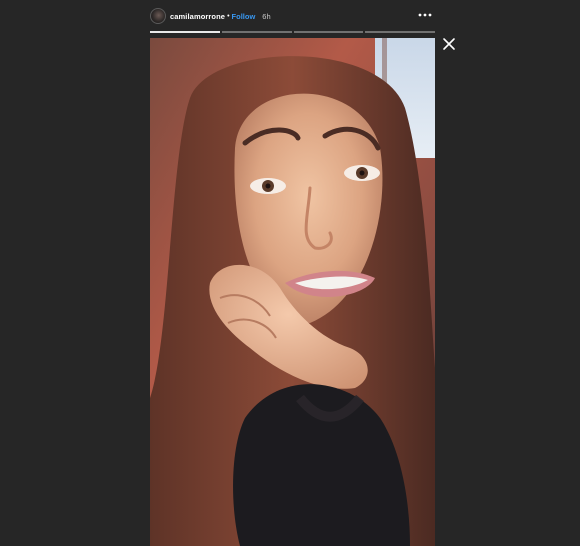 Image resolution: width=580 pixels, height=546 pixels. Describe the element at coordinates (425, 15) in the screenshot. I see `more-options-icon` at that location.